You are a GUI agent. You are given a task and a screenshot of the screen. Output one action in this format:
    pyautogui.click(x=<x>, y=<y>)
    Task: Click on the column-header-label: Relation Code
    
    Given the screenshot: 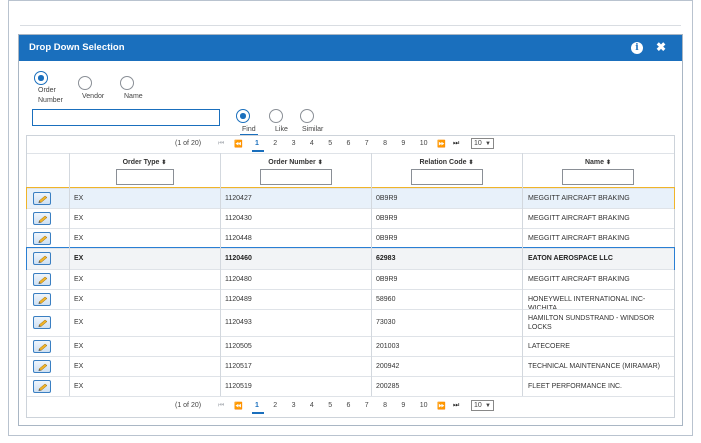 What is the action you would take?
    pyautogui.click(x=443, y=162)
    